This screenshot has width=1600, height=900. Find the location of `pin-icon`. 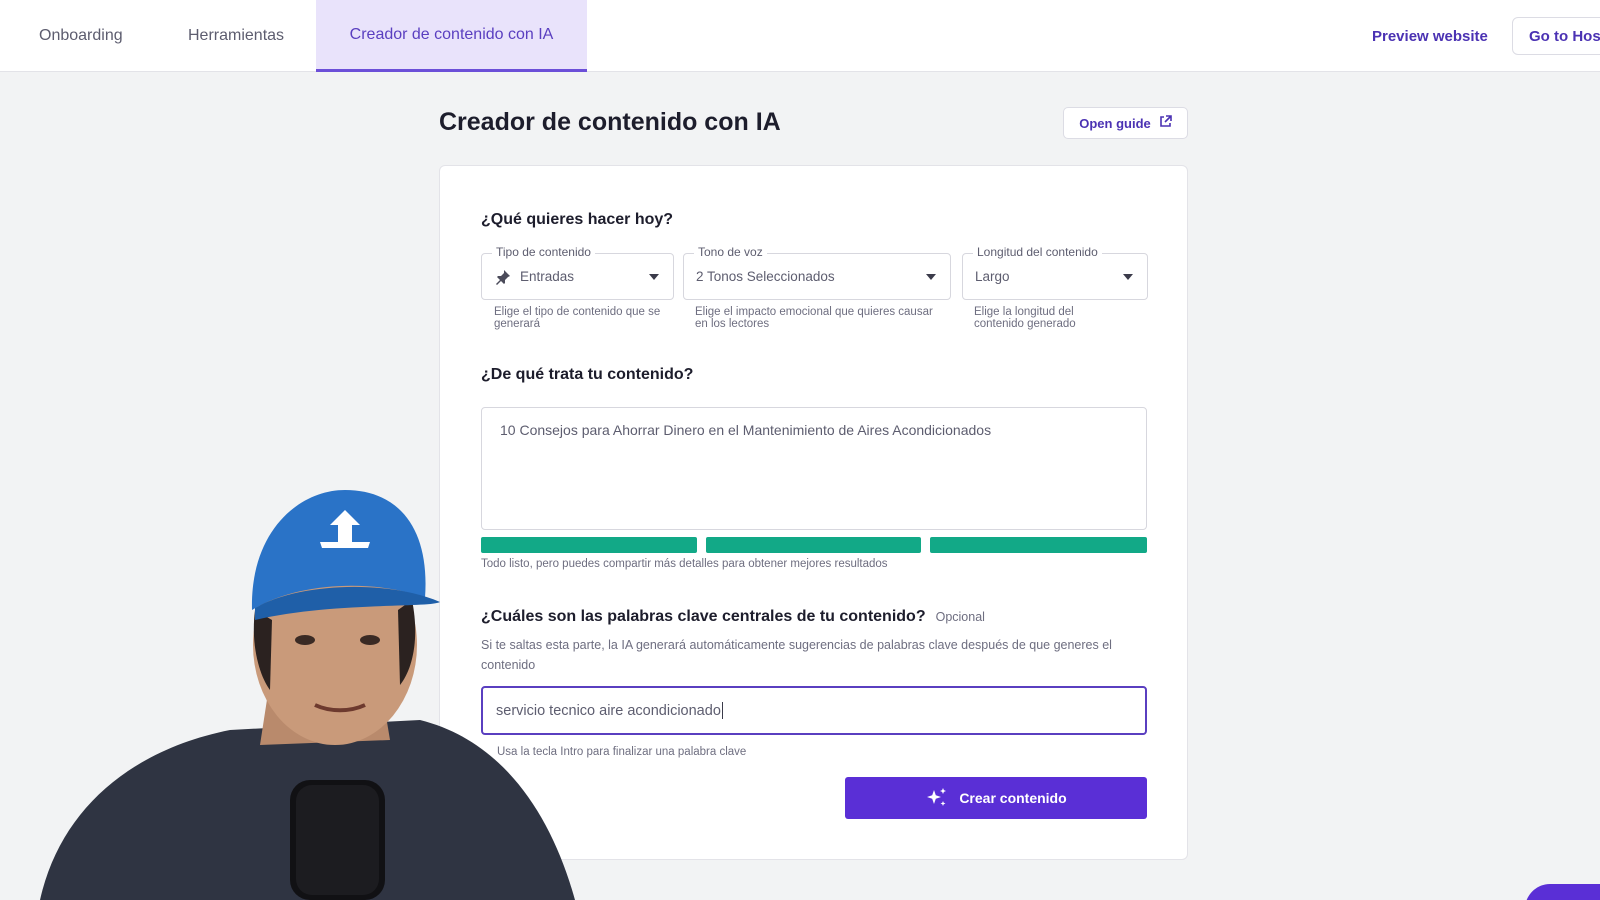

pin-icon is located at coordinates (503, 277).